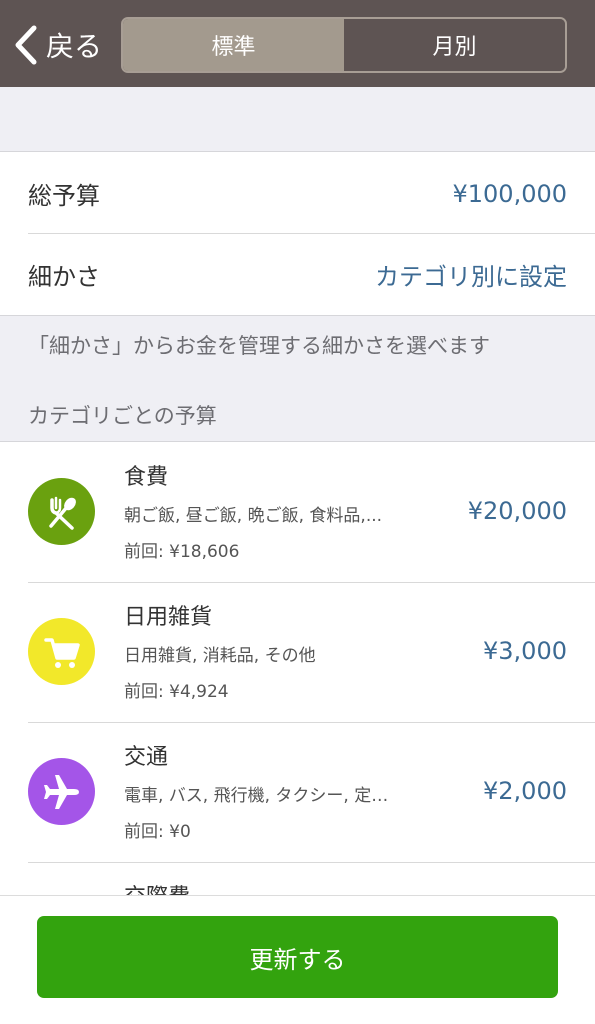 The image size is (595, 1024). I want to click on category-previous: 前回: ¥18,606, so click(182, 552).